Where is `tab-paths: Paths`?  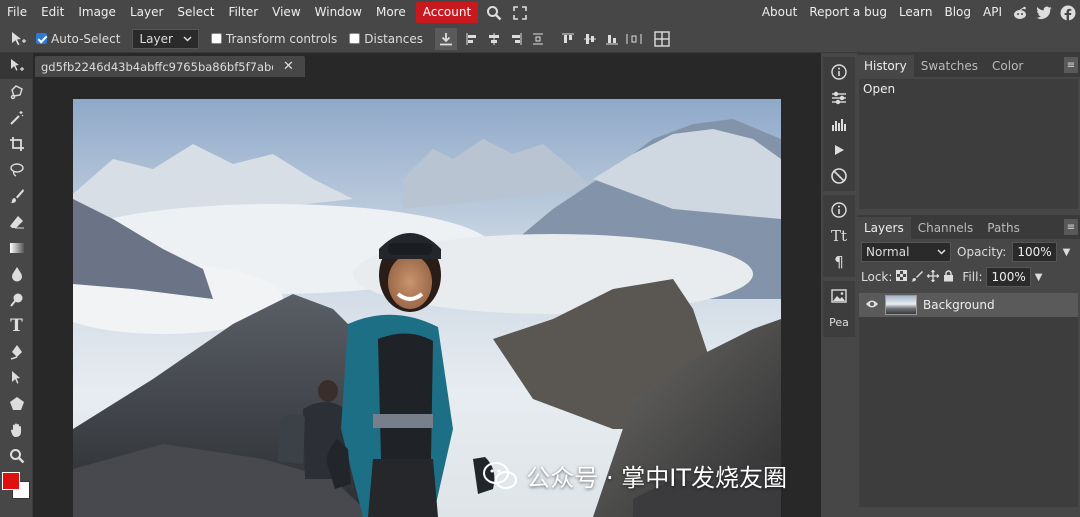
tab-paths: Paths is located at coordinates (1003, 228).